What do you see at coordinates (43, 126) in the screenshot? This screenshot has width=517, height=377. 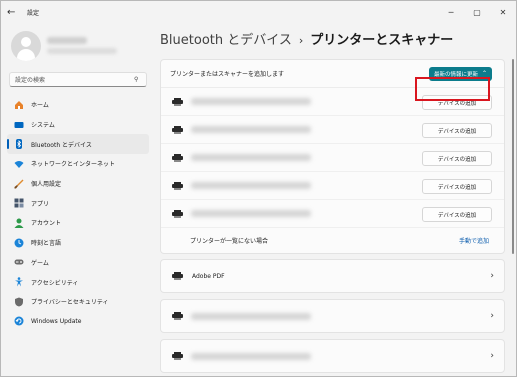 I see `sidebar-item-label: システム` at bounding box center [43, 126].